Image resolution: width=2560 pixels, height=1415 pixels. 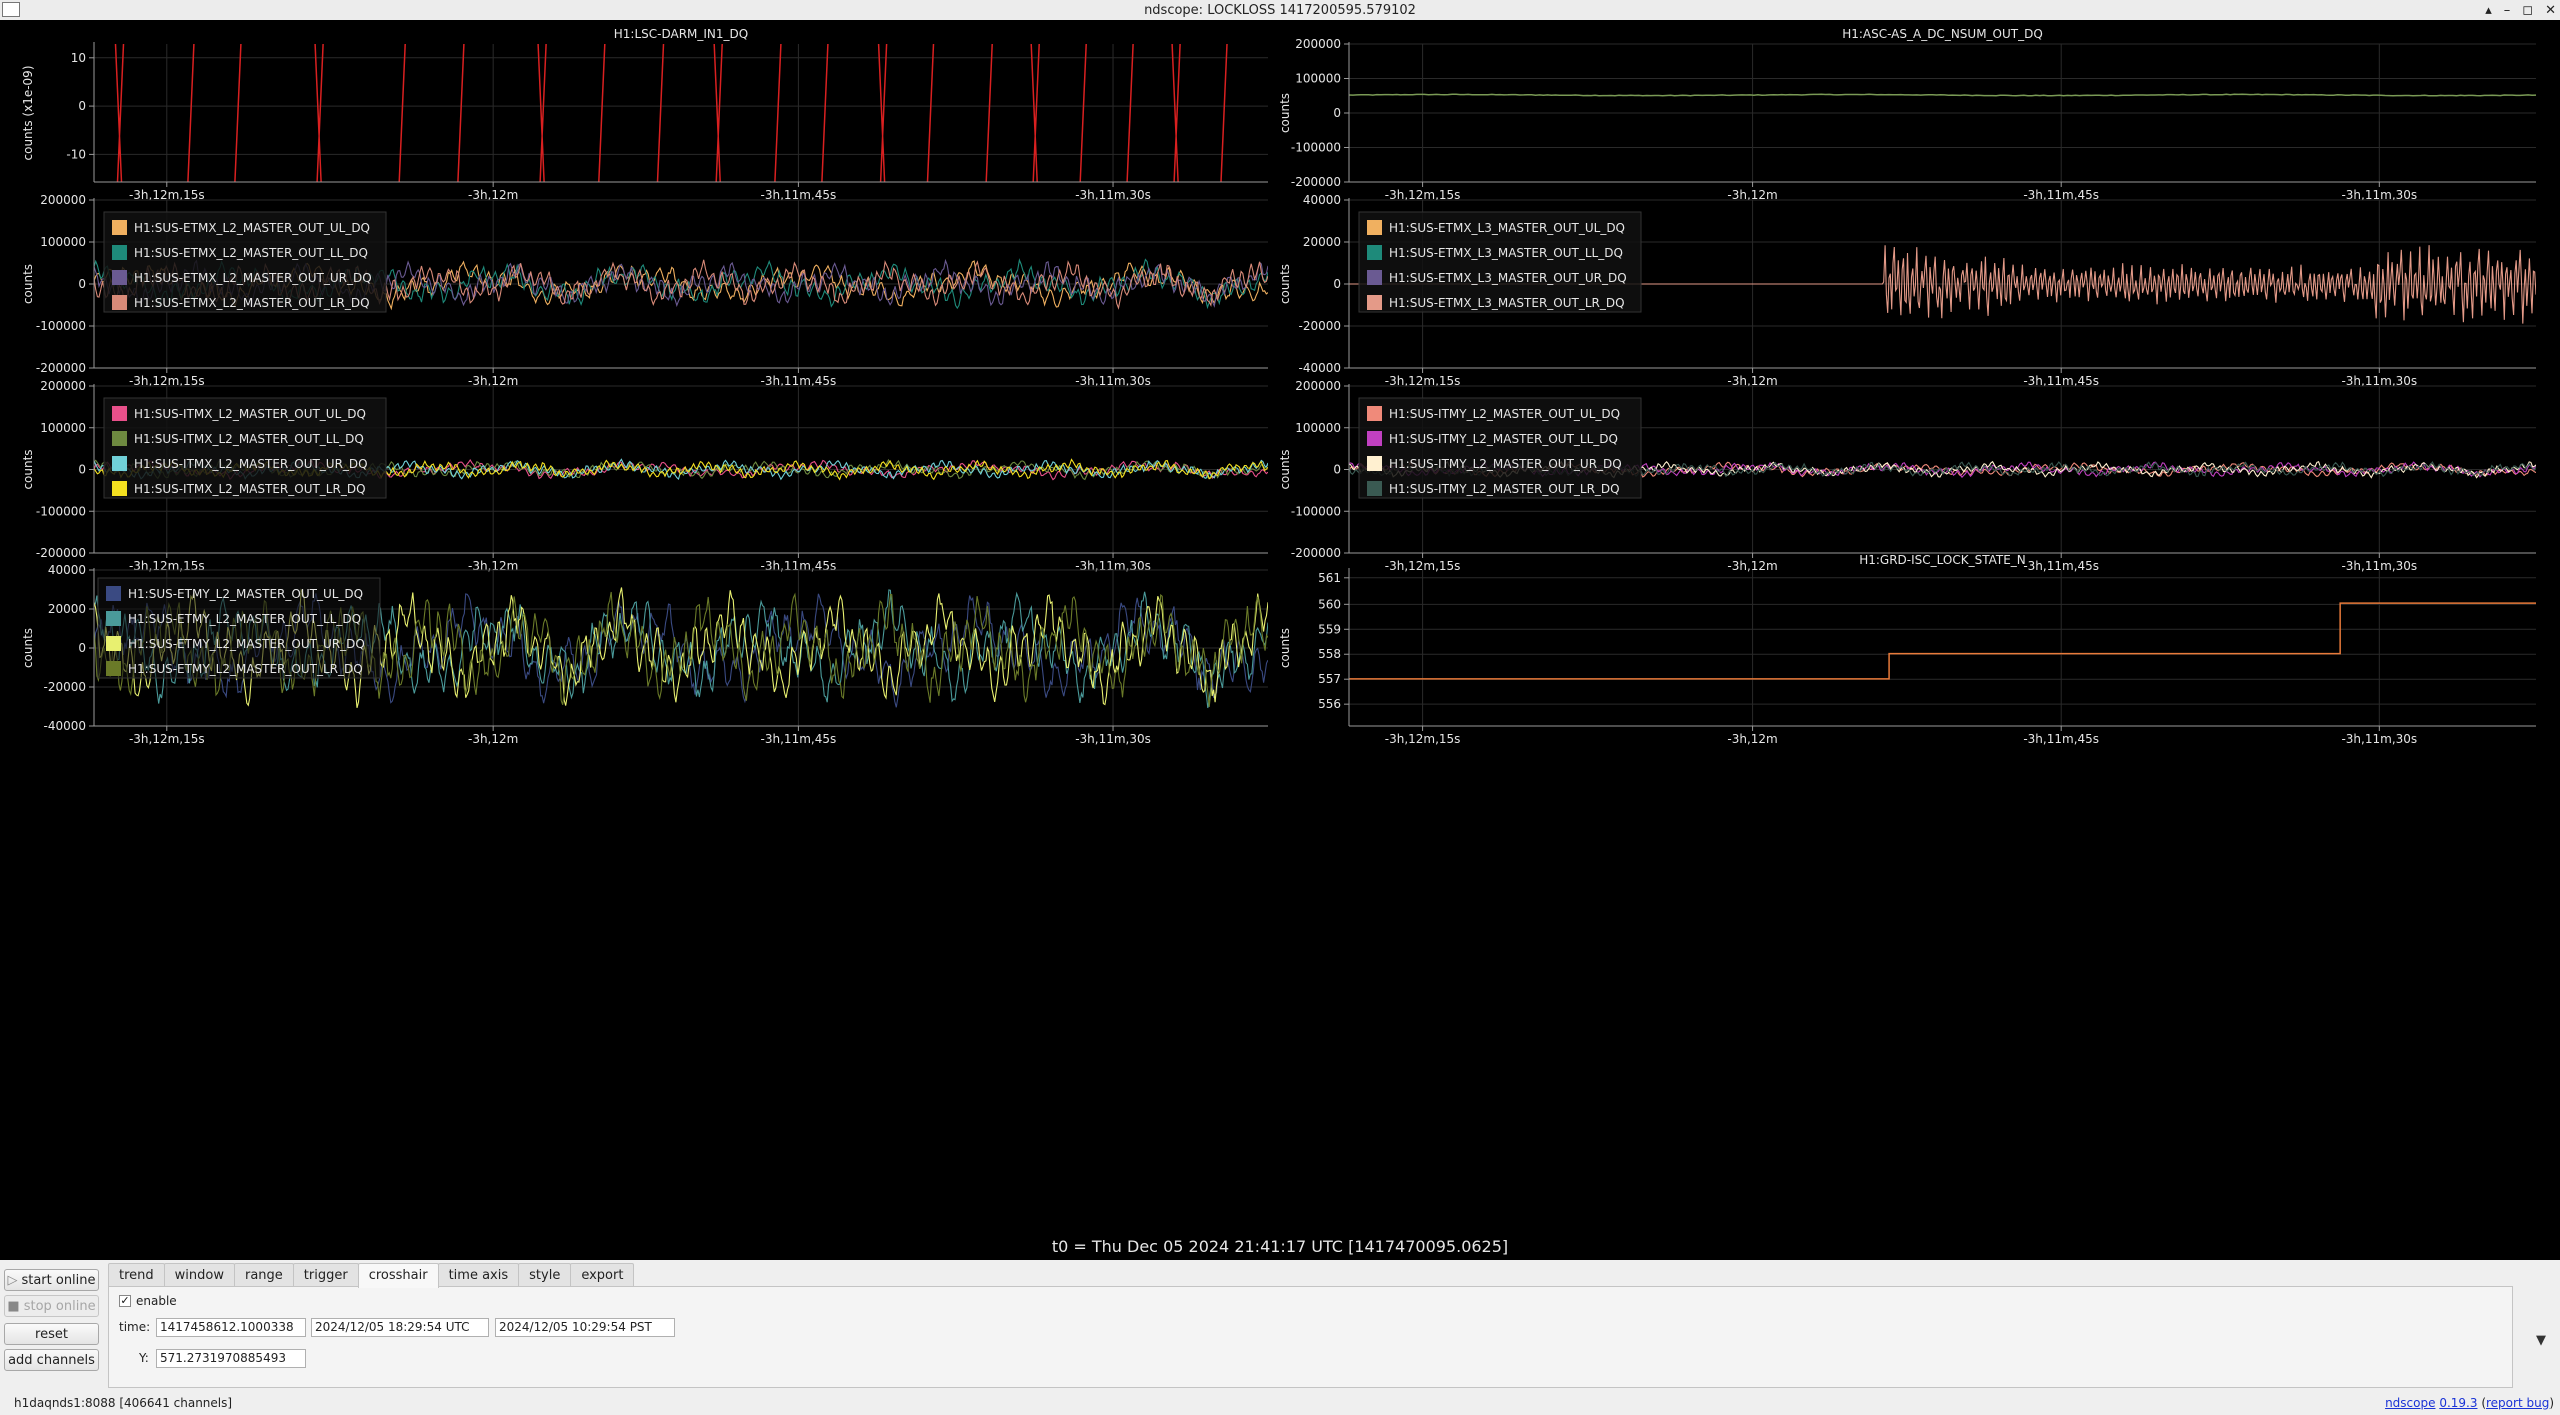 What do you see at coordinates (2458, 1403) in the screenshot?
I see `version-link: 0.19.3` at bounding box center [2458, 1403].